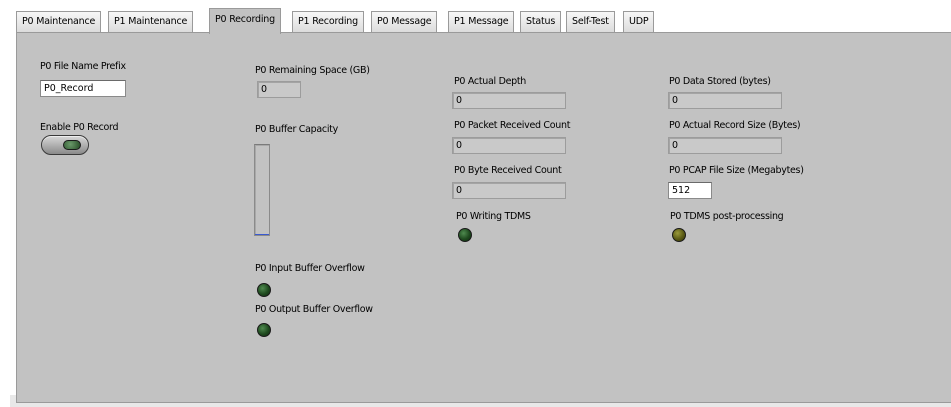 Image resolution: width=951 pixels, height=407 pixels. What do you see at coordinates (509, 145) in the screenshot?
I see `packet-count-field: 0` at bounding box center [509, 145].